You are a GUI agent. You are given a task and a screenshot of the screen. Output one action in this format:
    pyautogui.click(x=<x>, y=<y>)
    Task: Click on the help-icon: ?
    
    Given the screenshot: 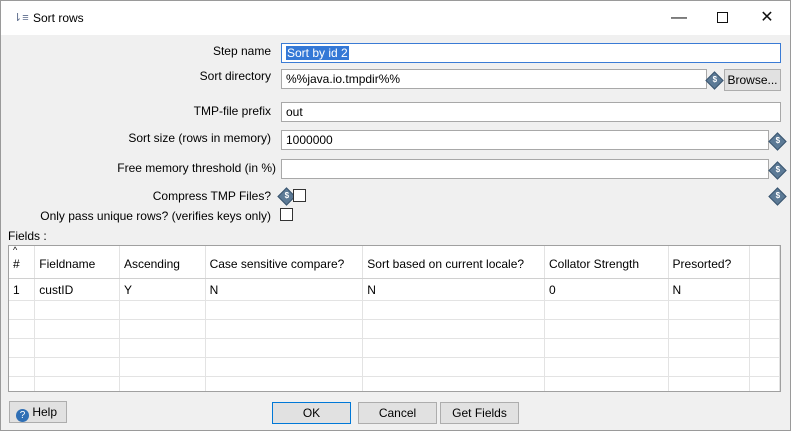 What is the action you would take?
    pyautogui.click(x=22, y=415)
    